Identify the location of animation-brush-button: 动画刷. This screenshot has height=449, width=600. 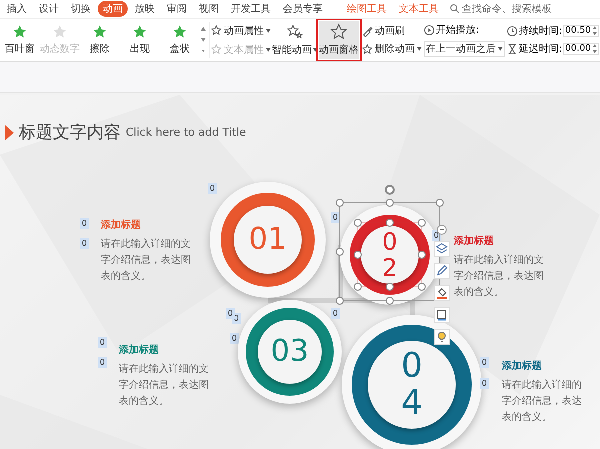
(392, 31).